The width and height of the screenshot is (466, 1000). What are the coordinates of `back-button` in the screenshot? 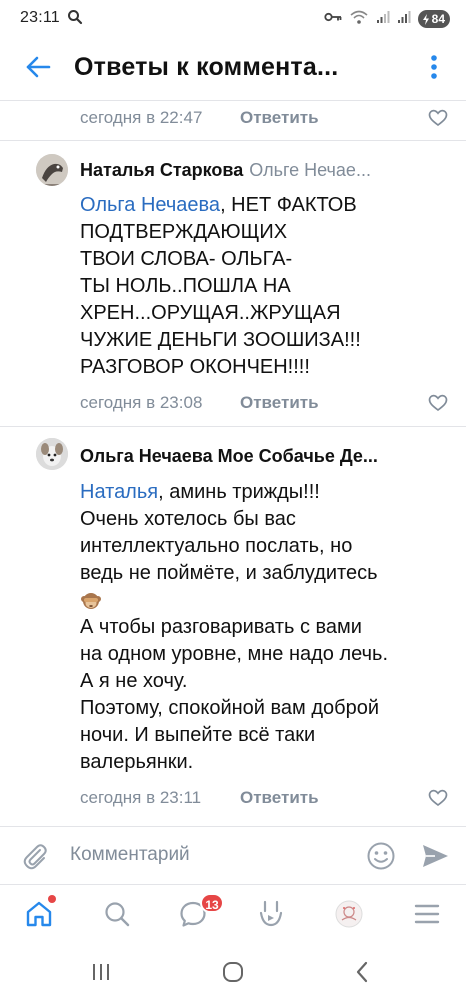 It's located at (38, 67).